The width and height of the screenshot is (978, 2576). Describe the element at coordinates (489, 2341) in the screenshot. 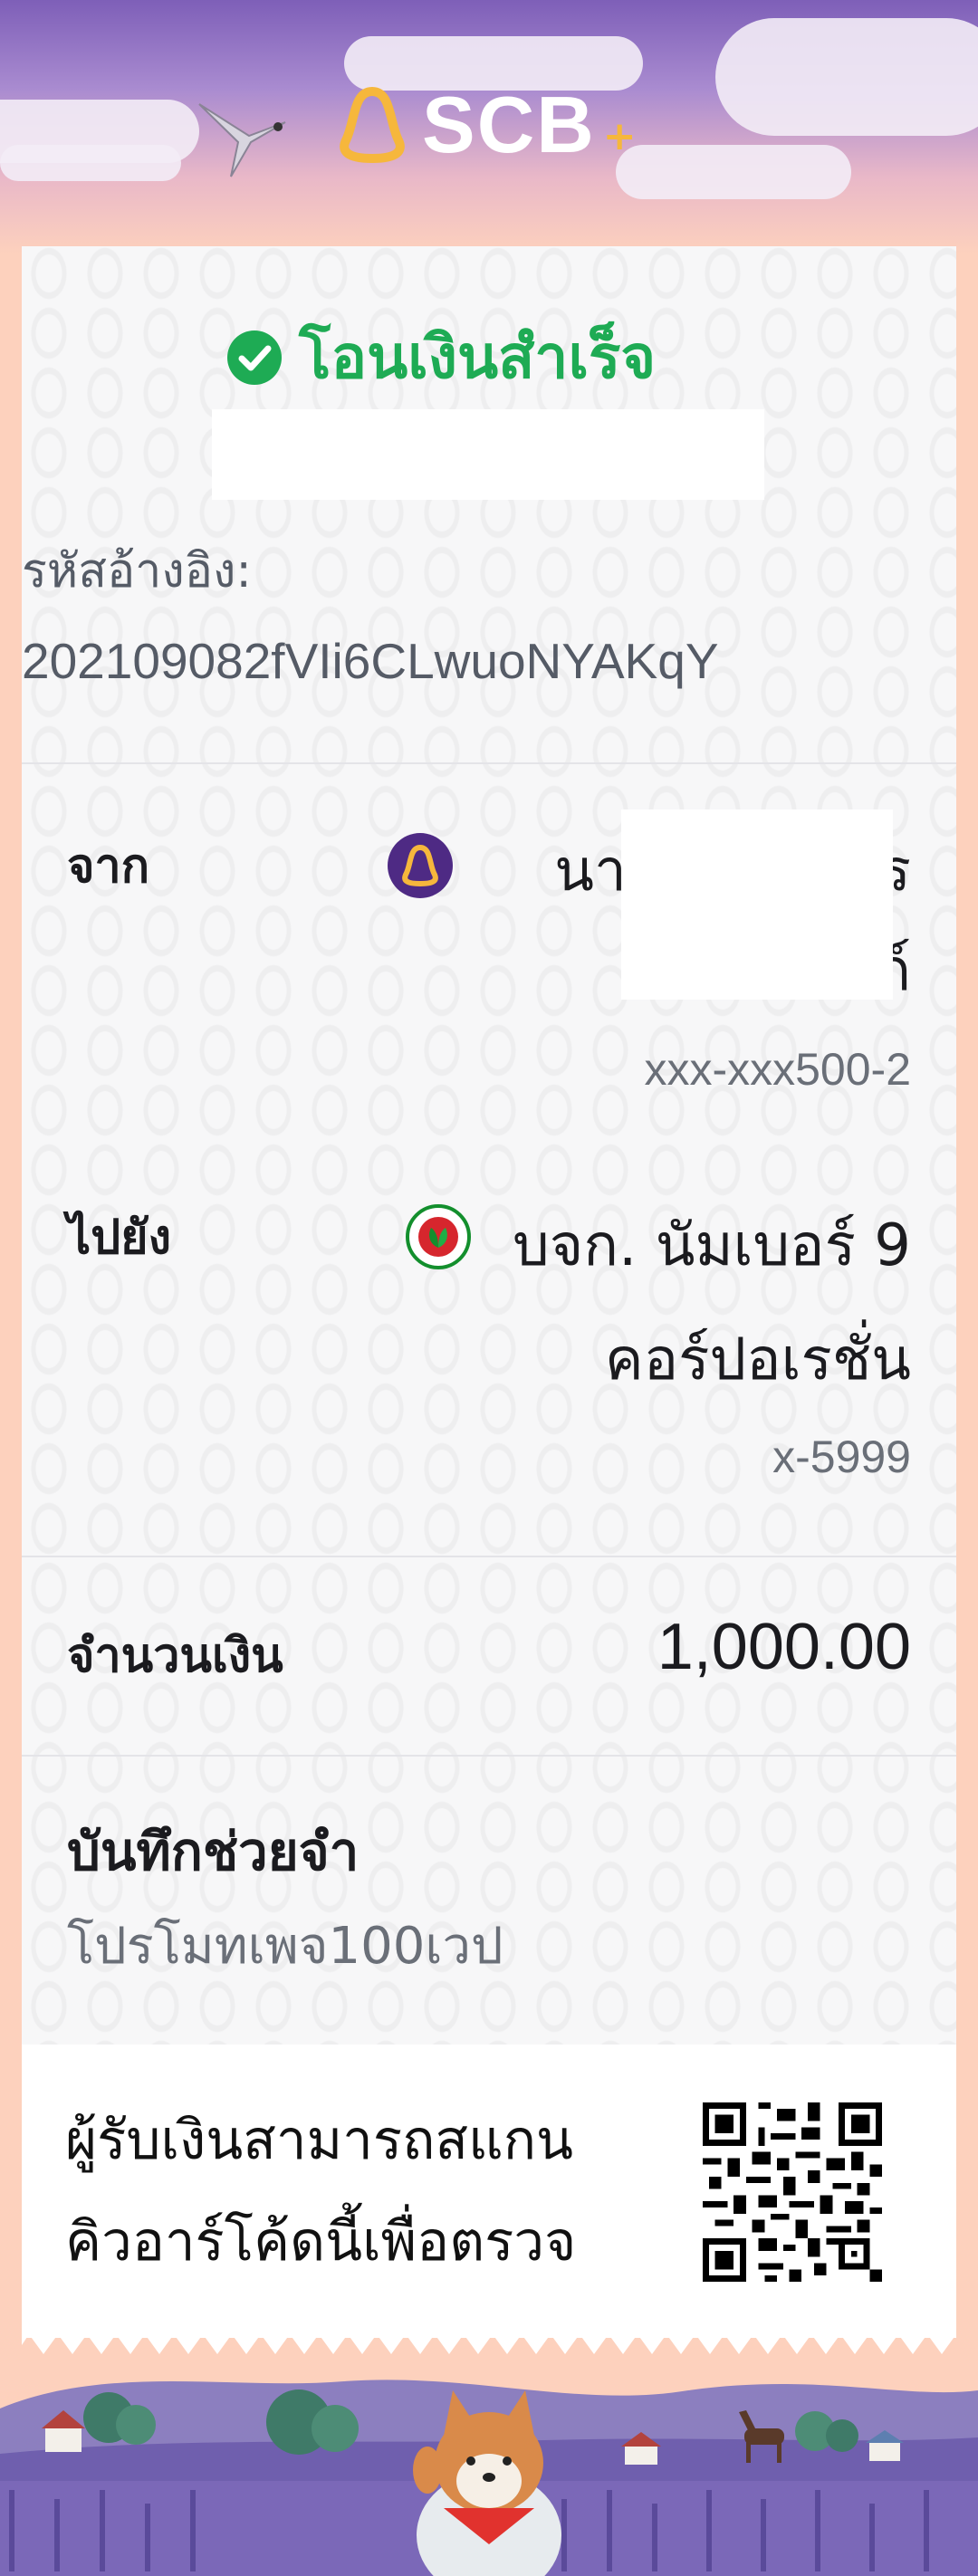

I see `torn-edge` at that location.